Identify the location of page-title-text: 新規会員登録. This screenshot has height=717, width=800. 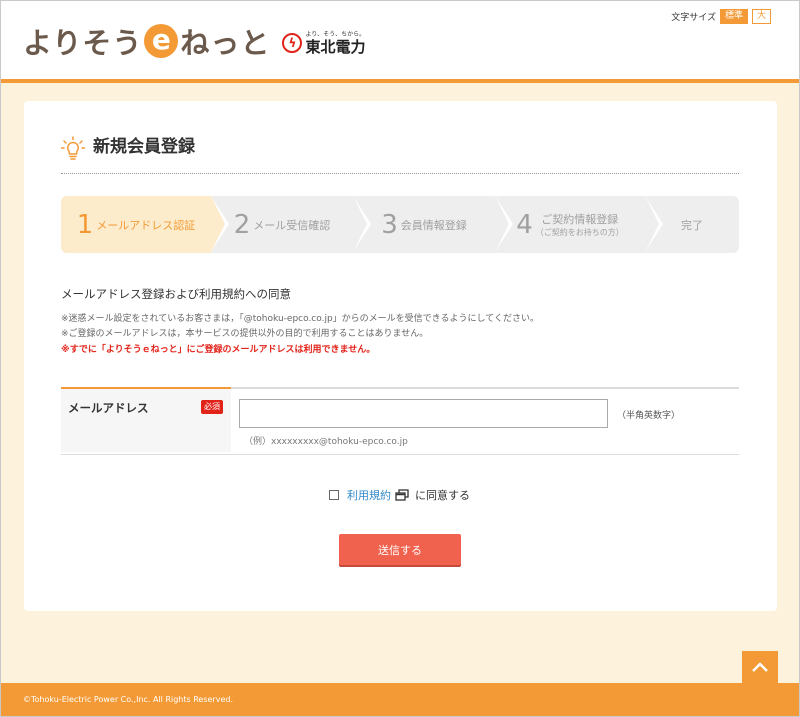
(144, 147).